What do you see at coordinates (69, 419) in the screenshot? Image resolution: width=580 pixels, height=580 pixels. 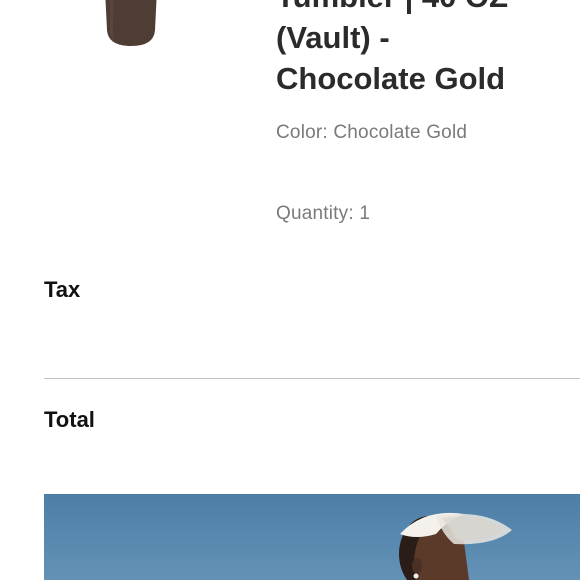 I see `total-label: Total` at bounding box center [69, 419].